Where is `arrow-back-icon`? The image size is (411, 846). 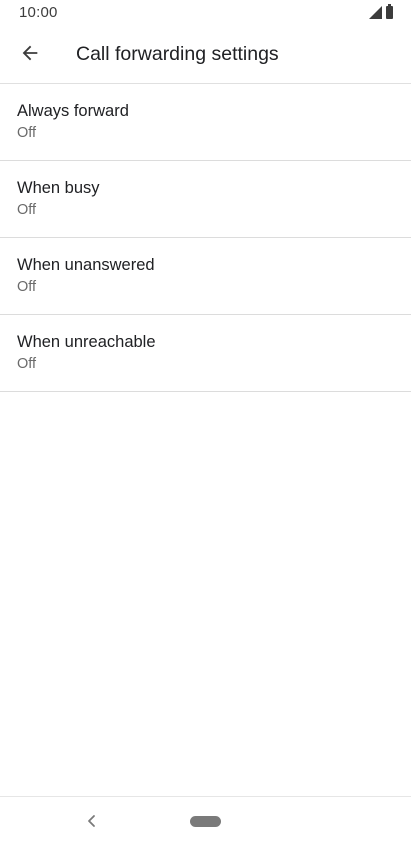
arrow-back-icon is located at coordinates (30, 53).